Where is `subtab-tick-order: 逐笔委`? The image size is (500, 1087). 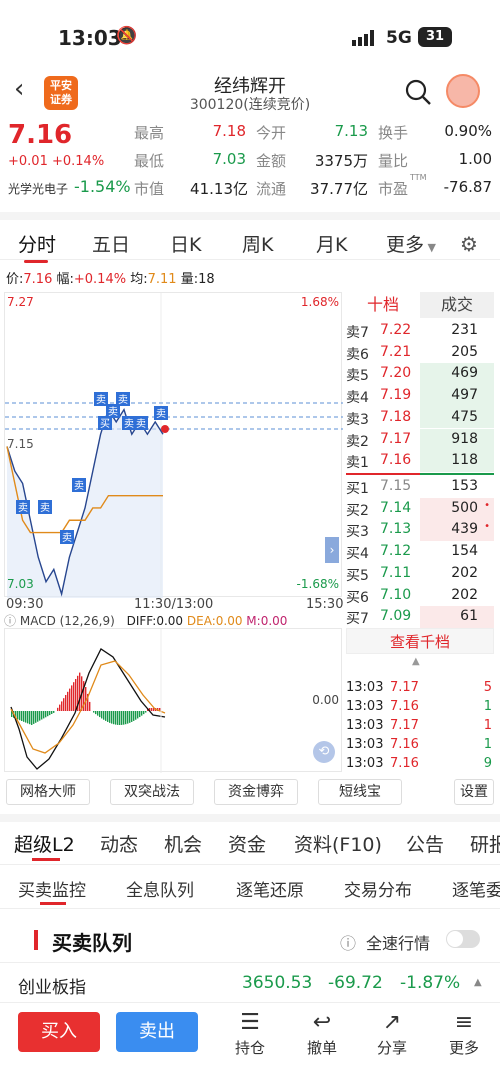
subtab-tick-order: 逐笔委 is located at coordinates (476, 888).